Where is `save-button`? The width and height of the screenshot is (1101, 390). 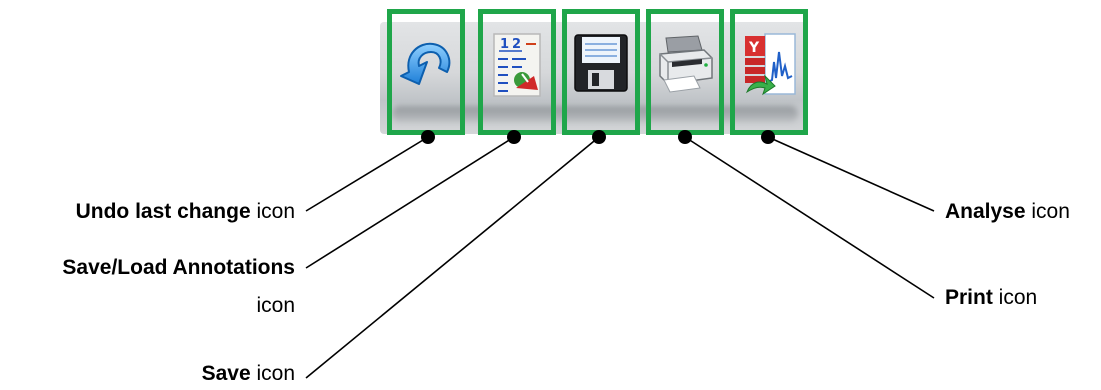
save-button is located at coordinates (601, 72).